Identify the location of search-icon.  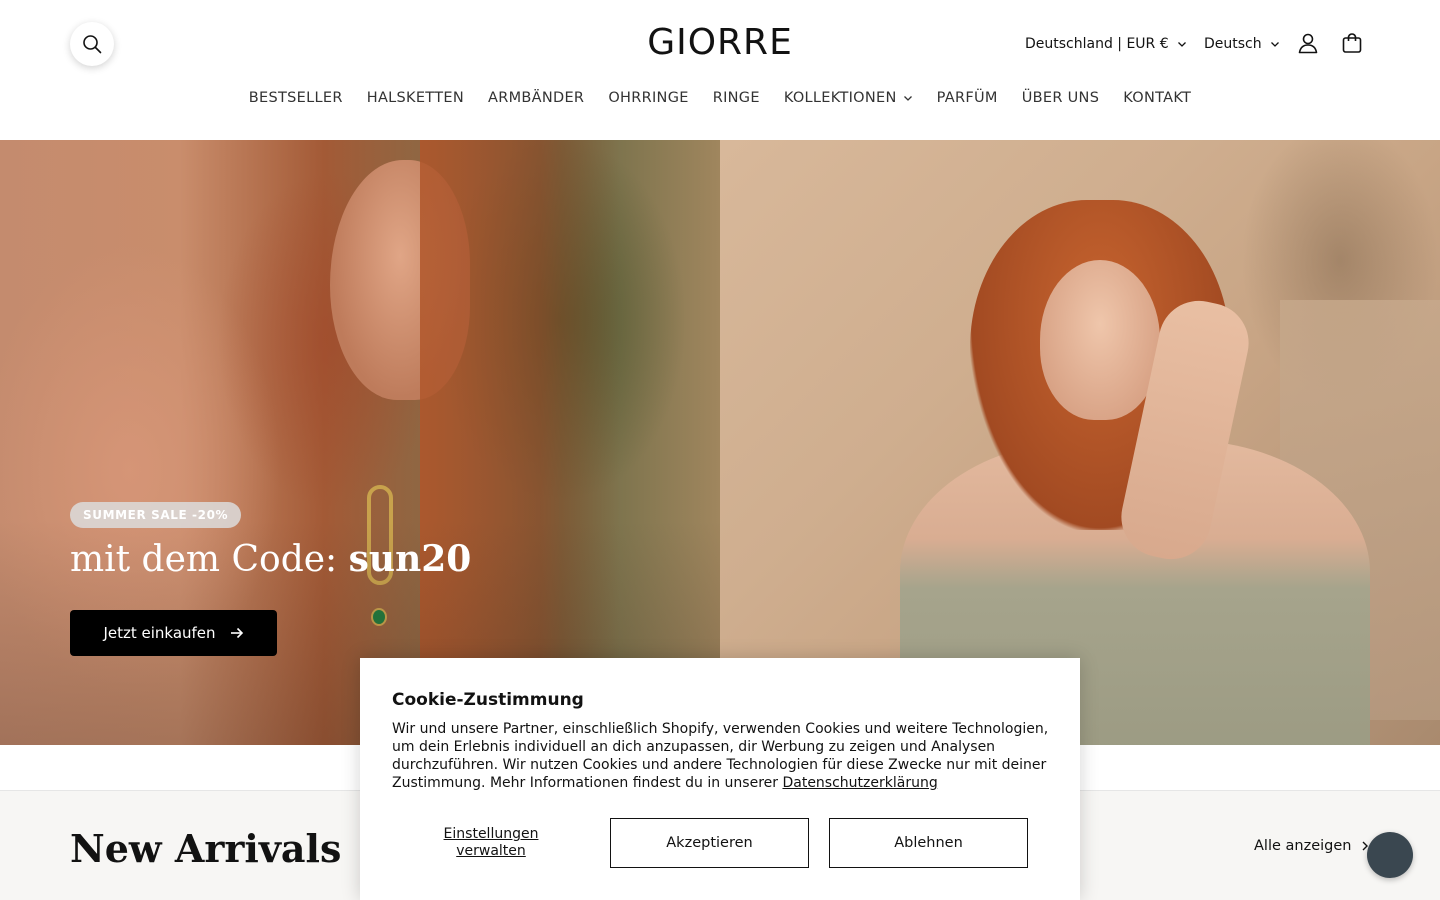
(92, 44).